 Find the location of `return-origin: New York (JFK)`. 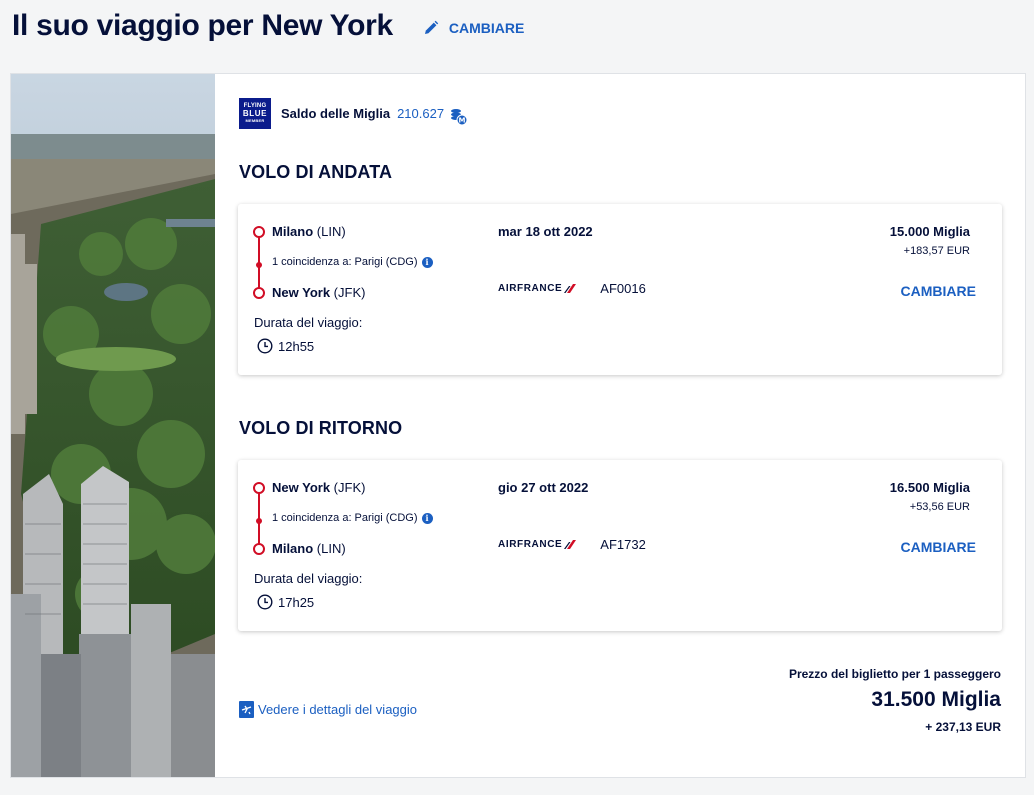

return-origin: New York (JFK) is located at coordinates (319, 487).